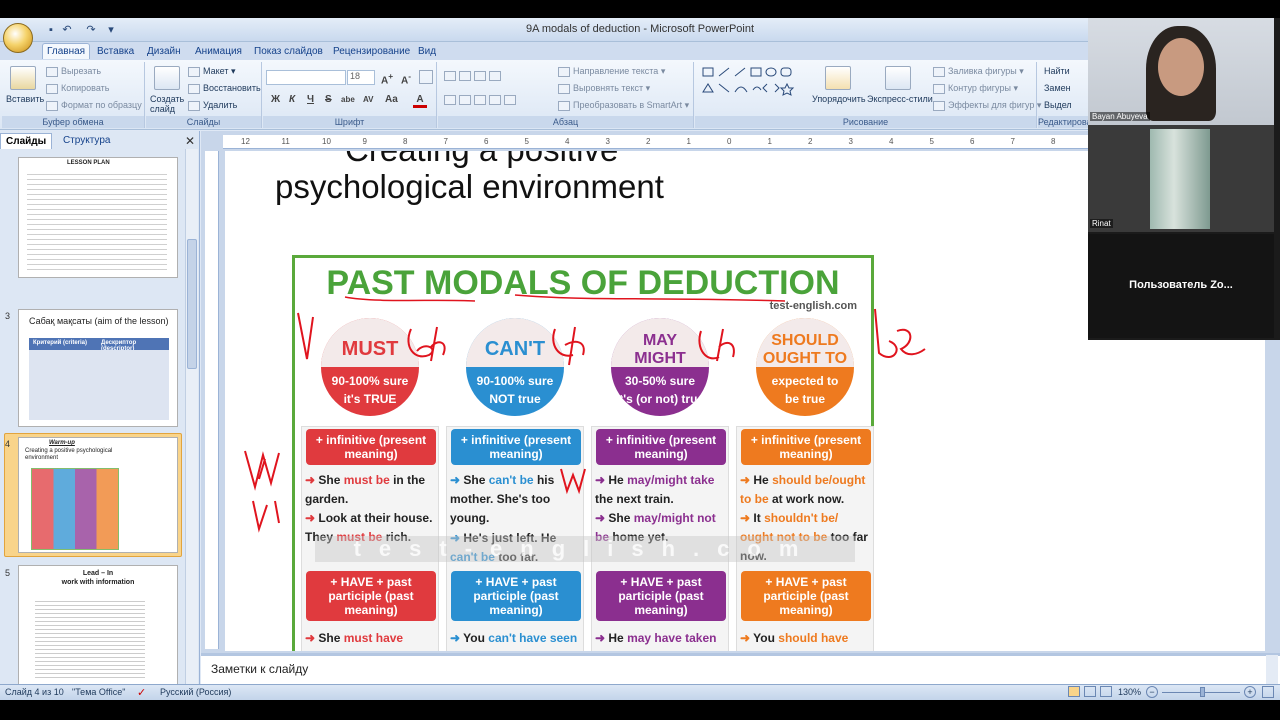 This screenshot has width=1280, height=720. Describe the element at coordinates (18, 38) in the screenshot. I see `office-button` at that location.